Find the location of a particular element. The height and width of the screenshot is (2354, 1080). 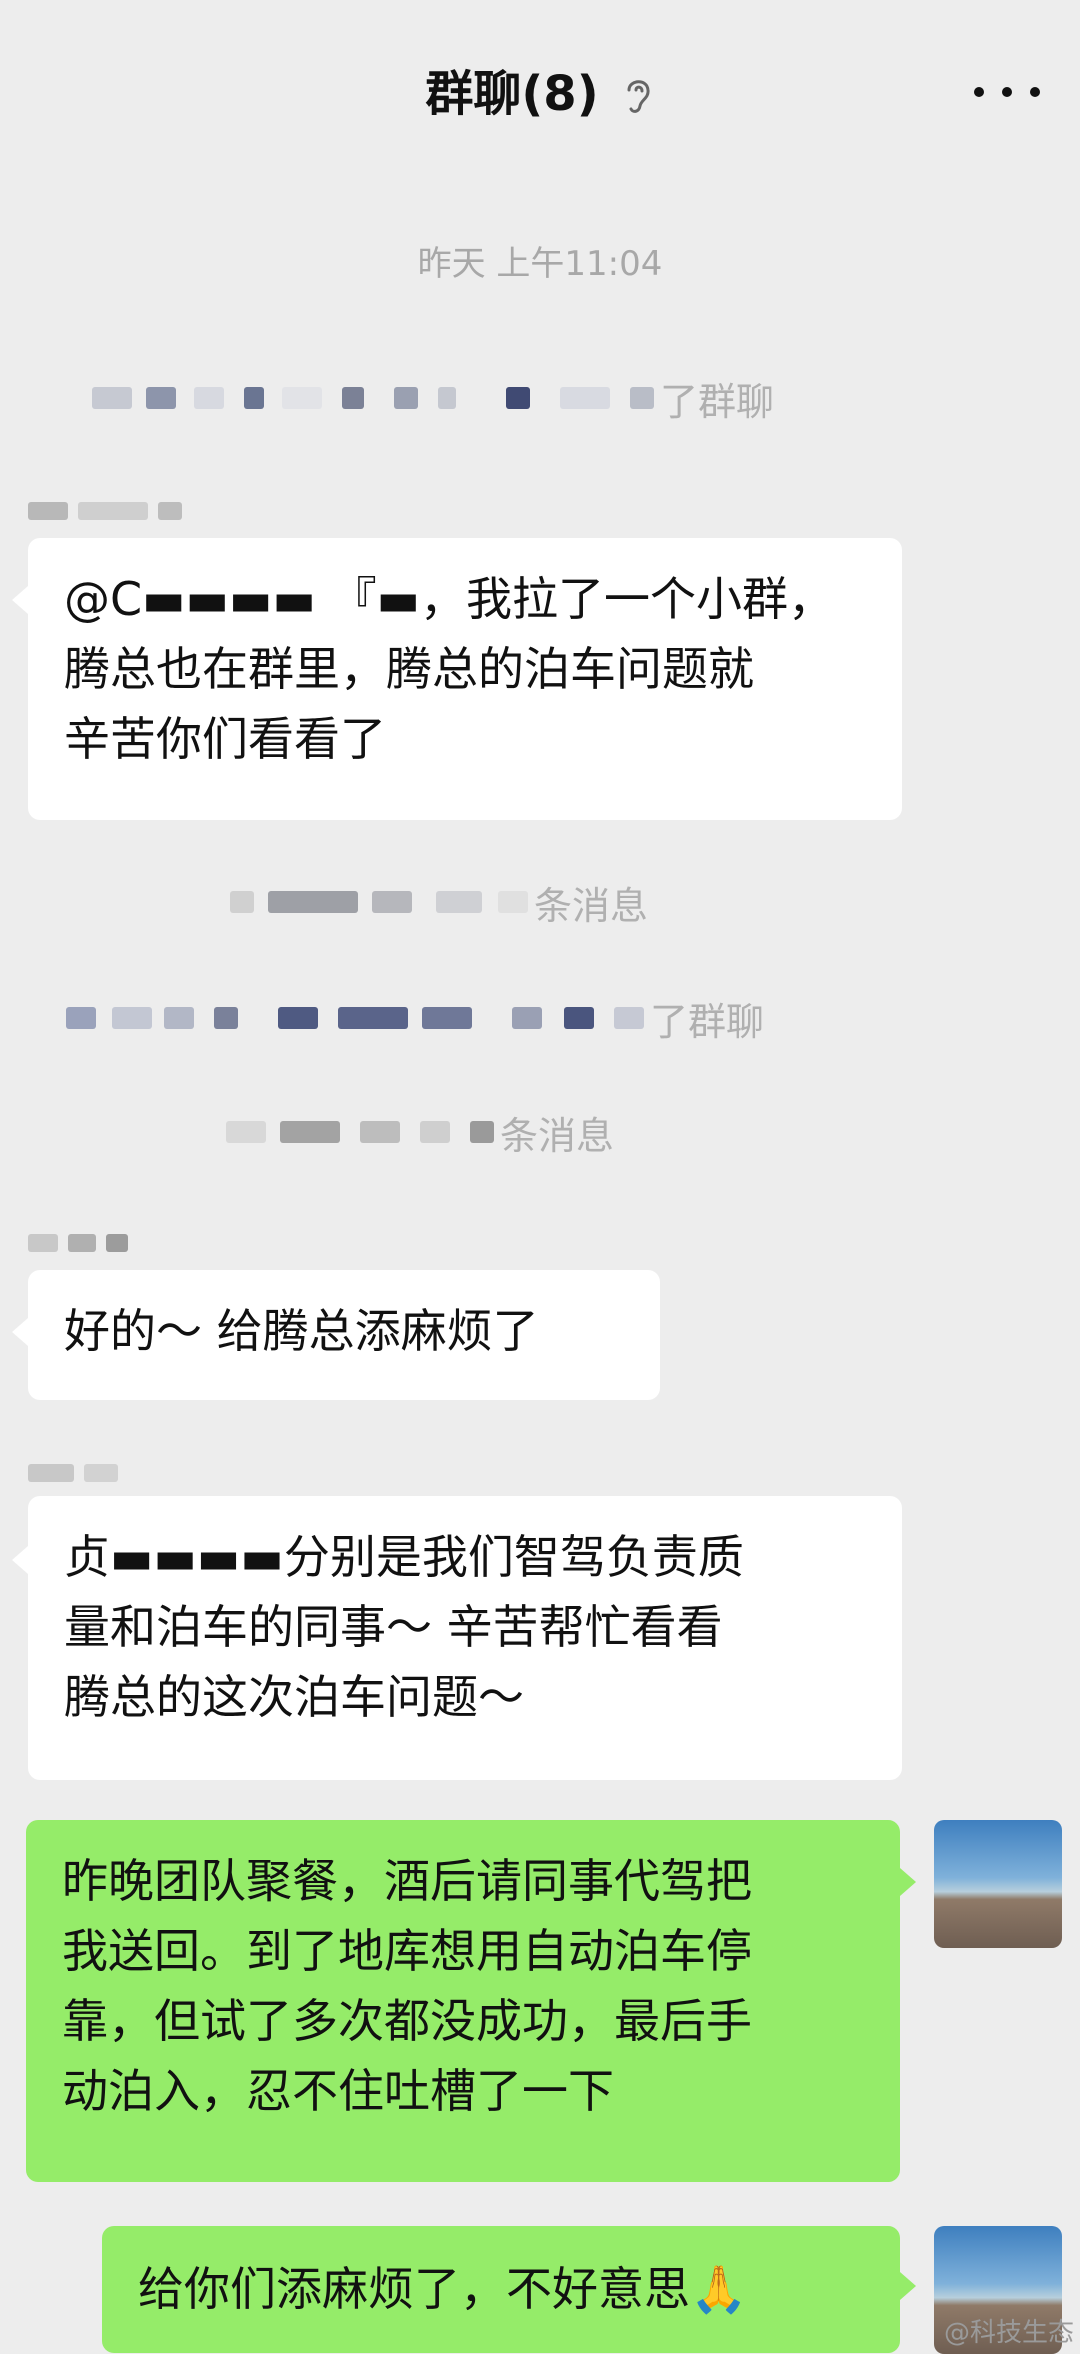

message-line: 辛苦你们看看了 is located at coordinates (225, 739).